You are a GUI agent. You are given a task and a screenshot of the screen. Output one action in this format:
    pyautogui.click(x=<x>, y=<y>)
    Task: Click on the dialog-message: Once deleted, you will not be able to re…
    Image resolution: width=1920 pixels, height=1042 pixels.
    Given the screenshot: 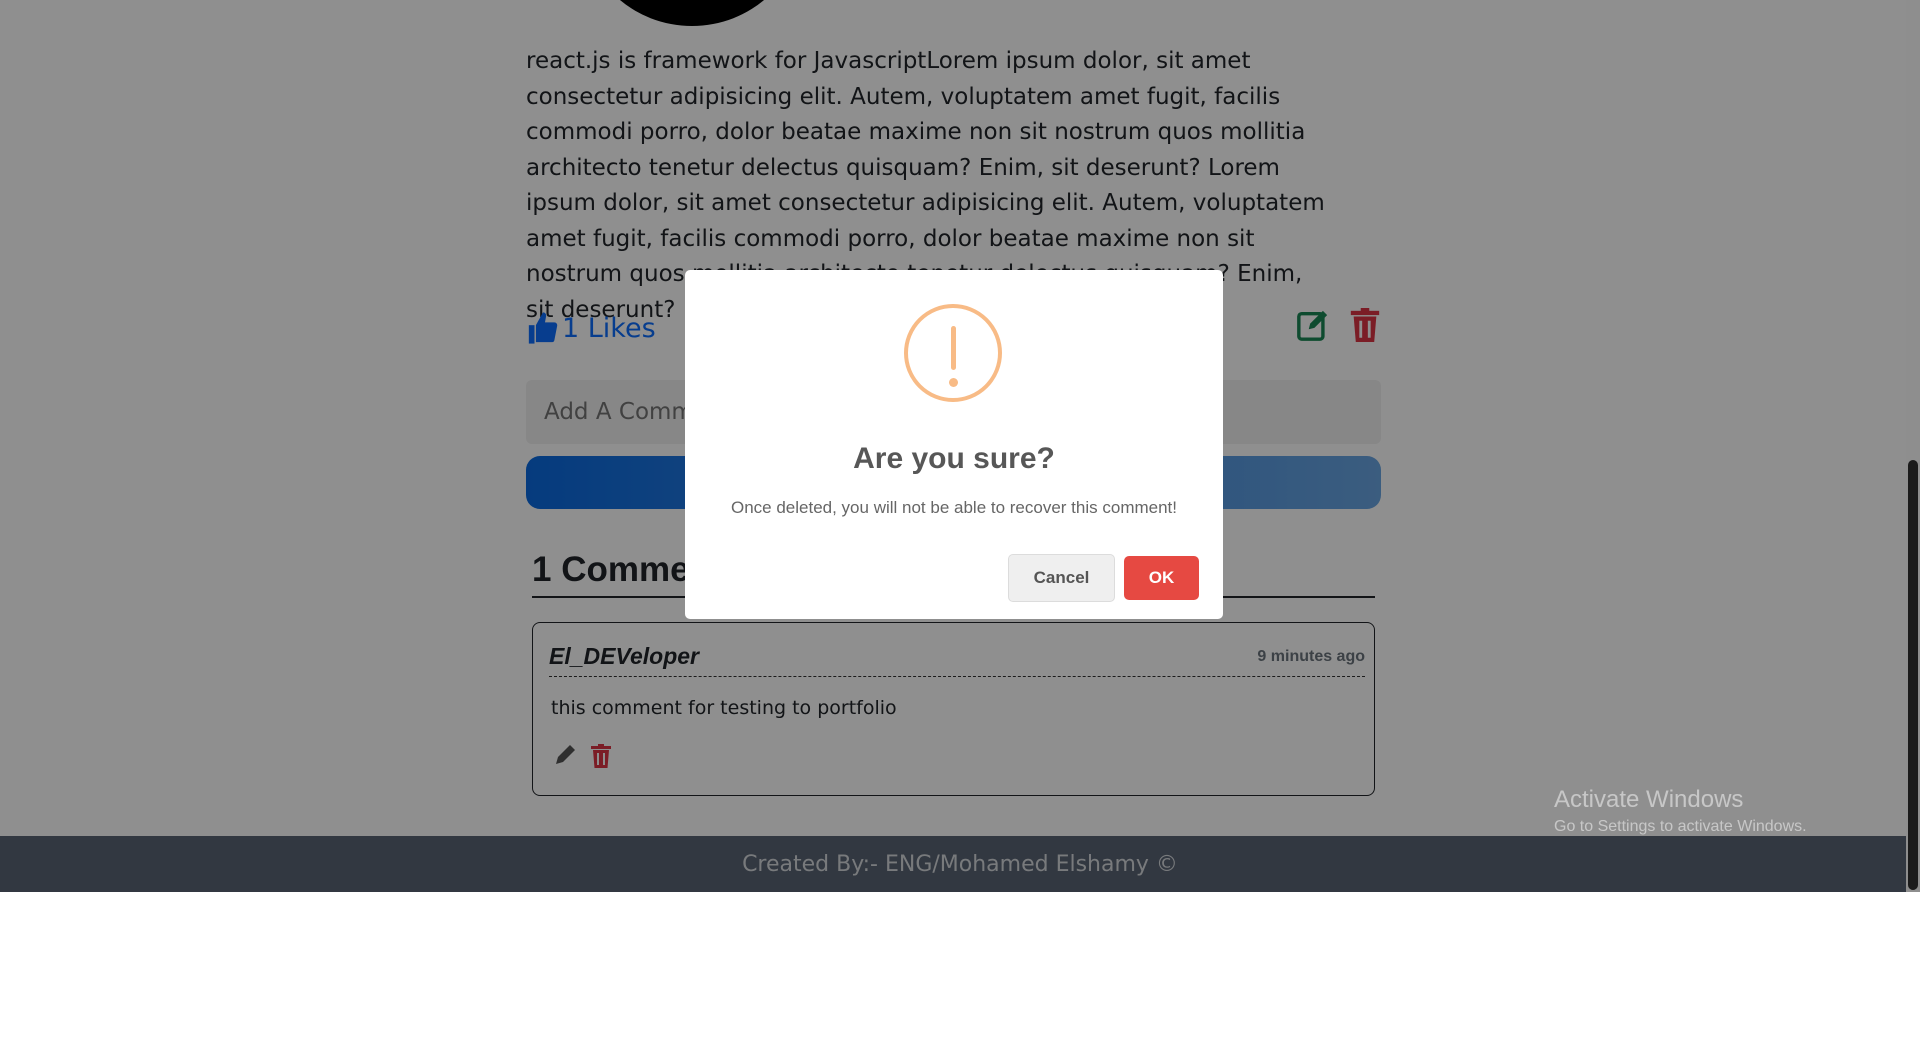 What is the action you would take?
    pyautogui.click(x=953, y=507)
    